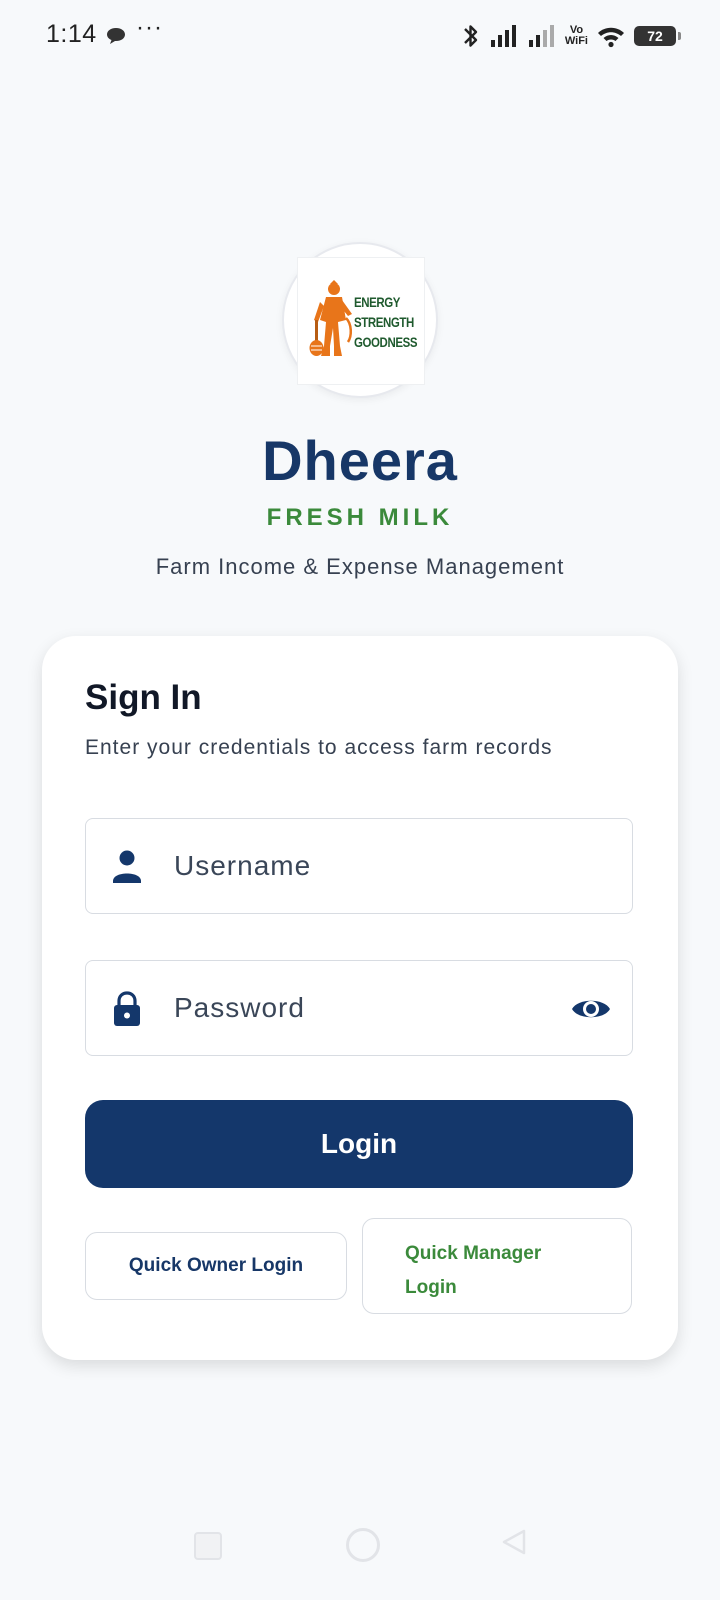 This screenshot has width=720, height=1600. I want to click on brand-title: Dheera, so click(360, 460).